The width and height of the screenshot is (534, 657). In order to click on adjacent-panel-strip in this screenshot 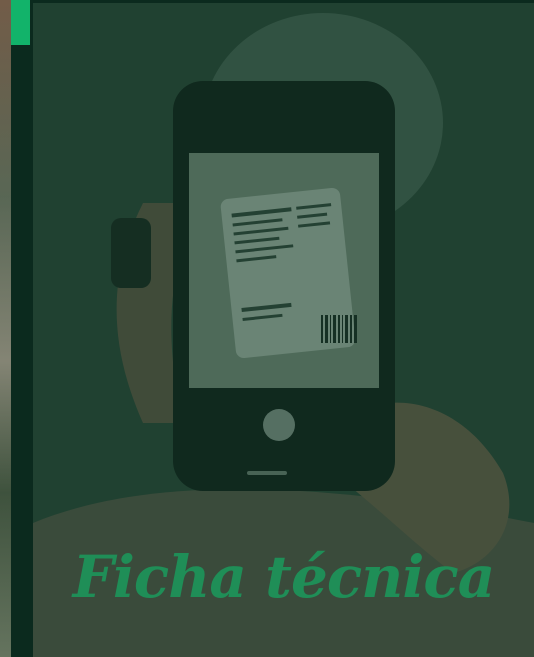, I will do `click(16, 328)`.